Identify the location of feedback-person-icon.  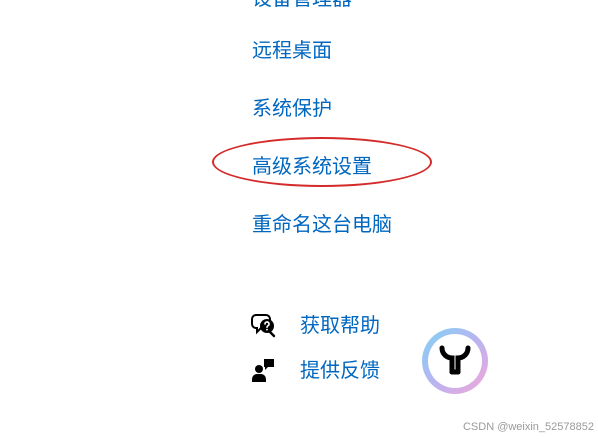
(264, 370).